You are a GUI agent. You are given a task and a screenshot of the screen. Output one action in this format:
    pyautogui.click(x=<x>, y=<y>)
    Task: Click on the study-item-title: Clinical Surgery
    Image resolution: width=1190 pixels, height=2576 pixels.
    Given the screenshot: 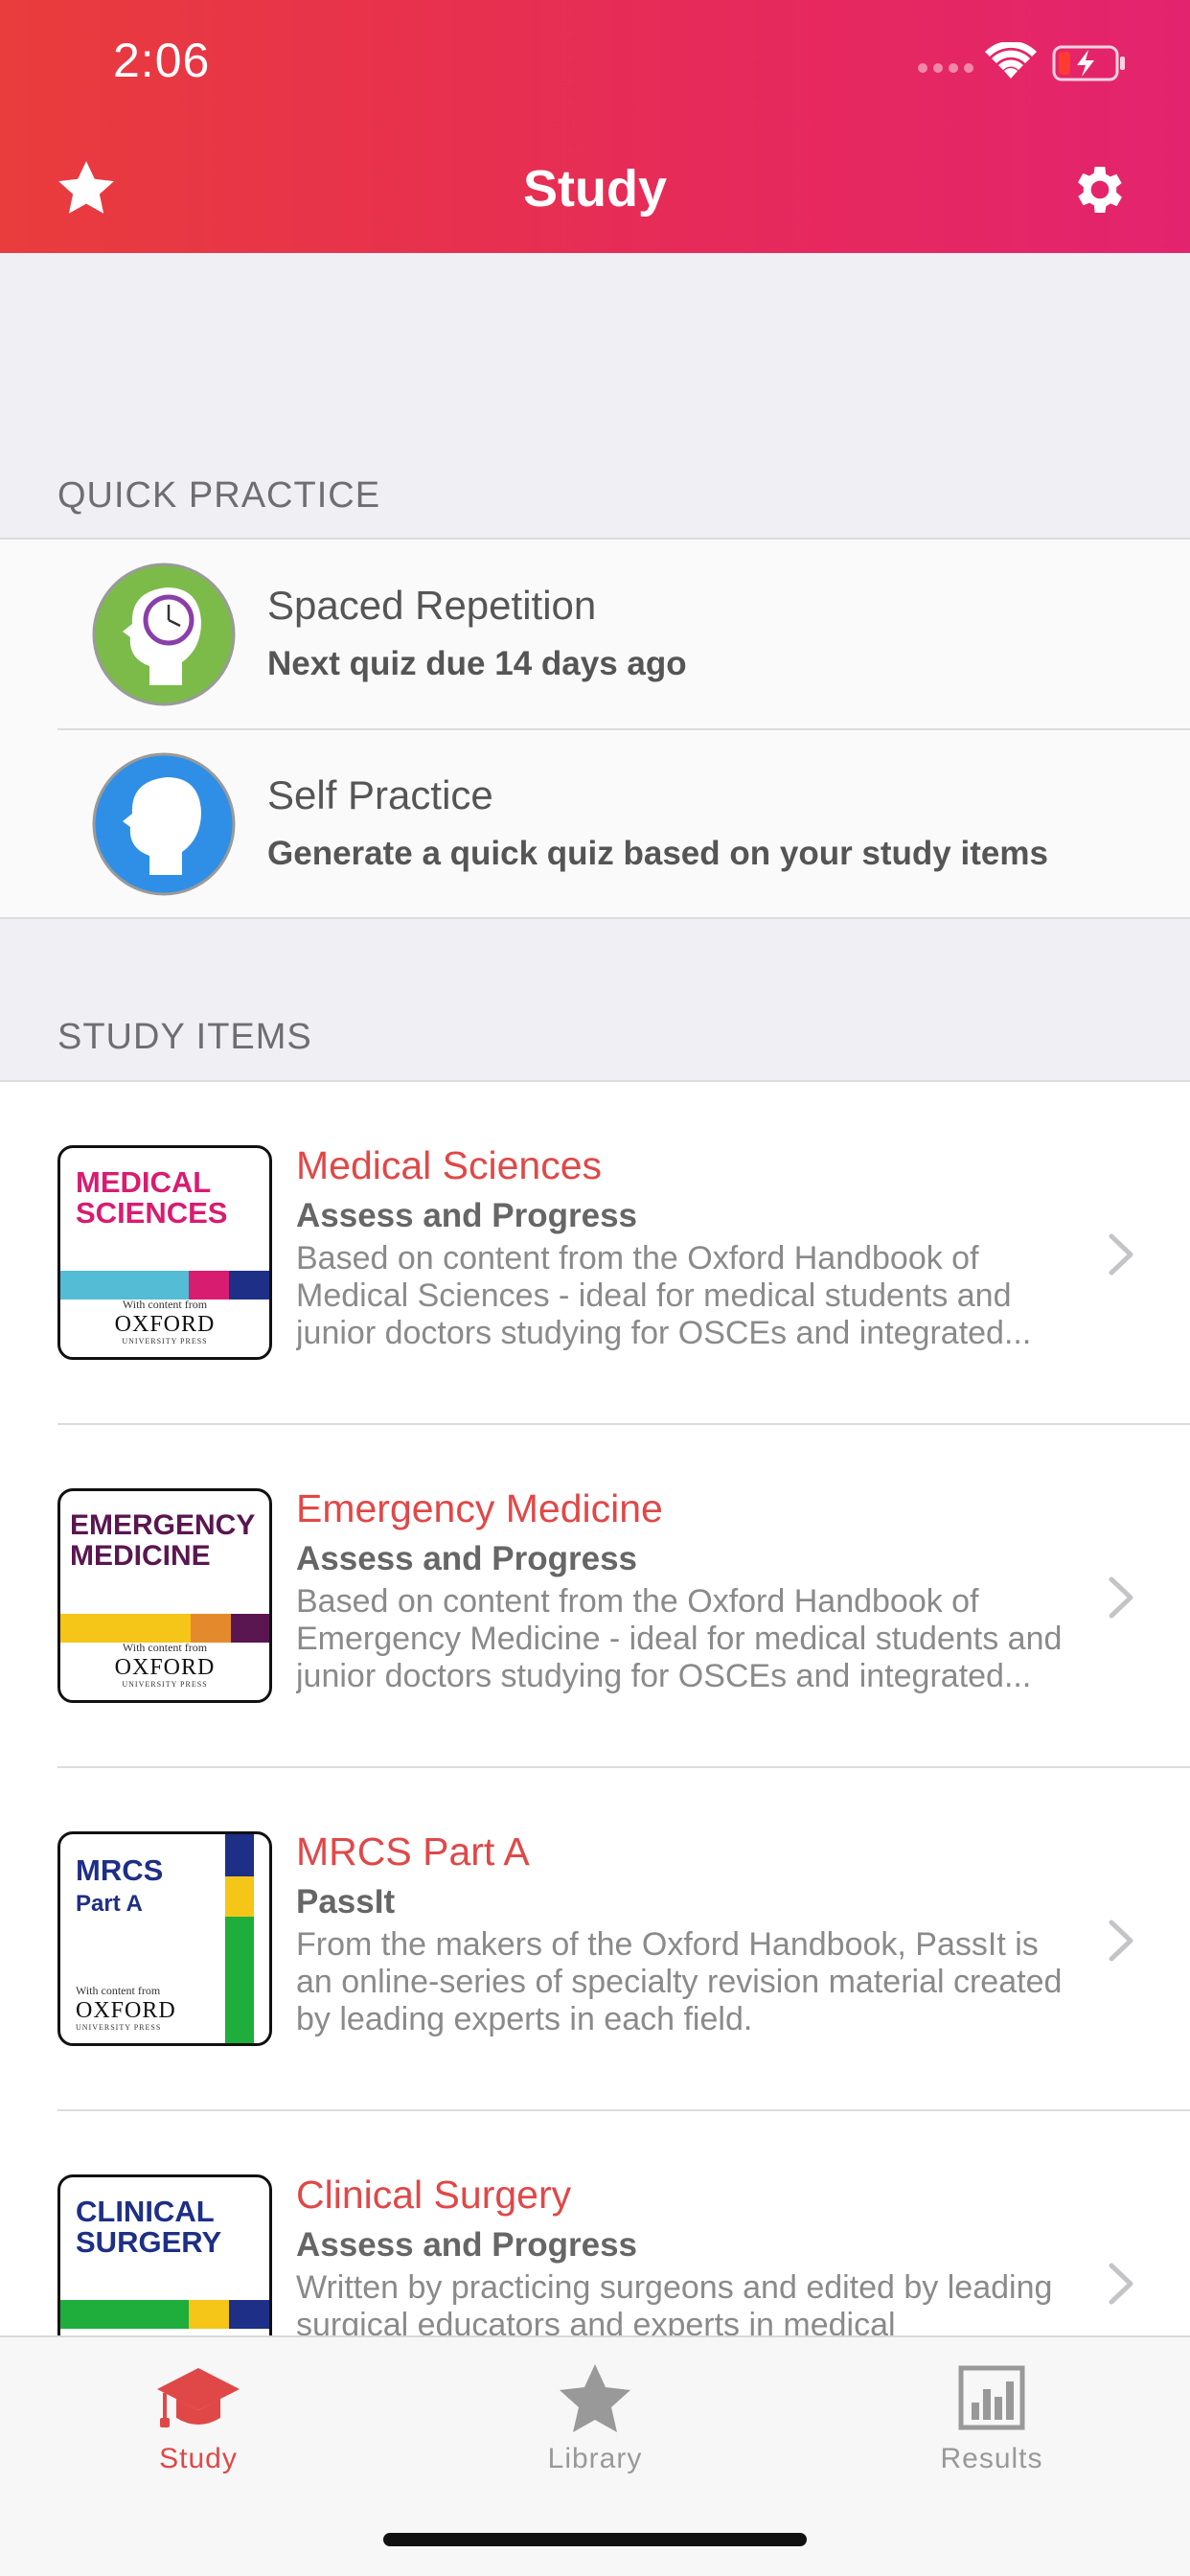 What is the action you would take?
    pyautogui.click(x=434, y=2195)
    